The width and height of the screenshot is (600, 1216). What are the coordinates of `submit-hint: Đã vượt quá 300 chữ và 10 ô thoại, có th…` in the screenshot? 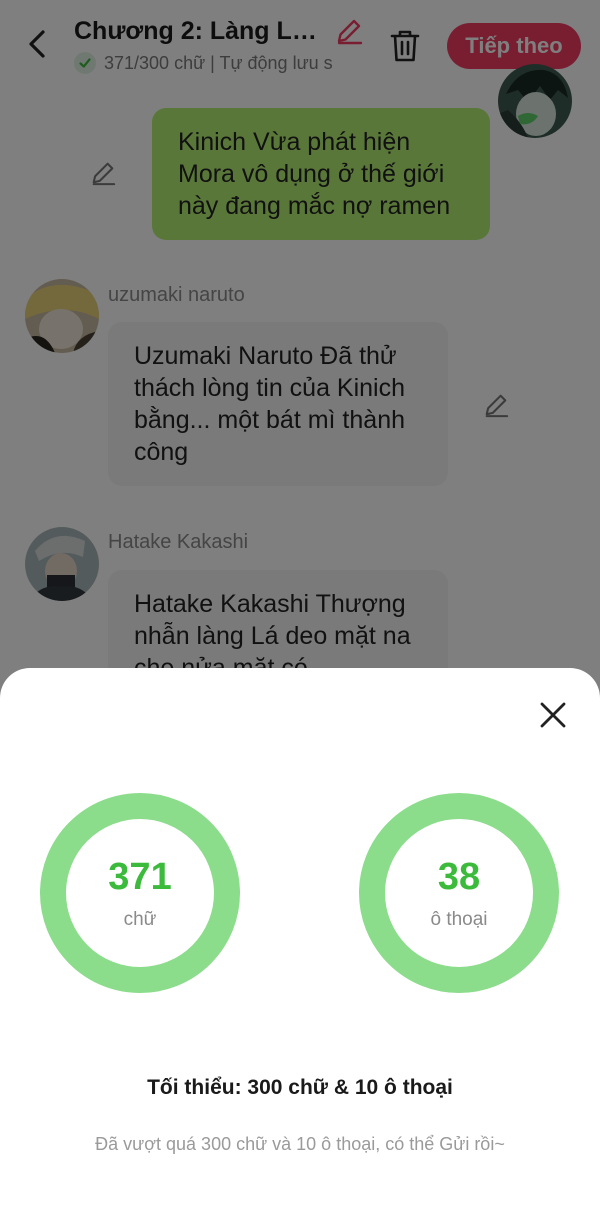 It's located at (300, 1144).